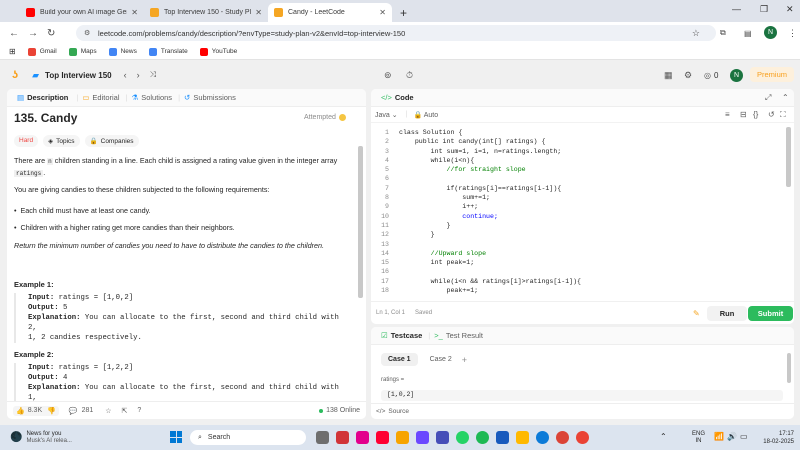 The height and width of the screenshot is (450, 800). Describe the element at coordinates (768, 98) in the screenshot. I see `expand-icon: ⤢` at that location.